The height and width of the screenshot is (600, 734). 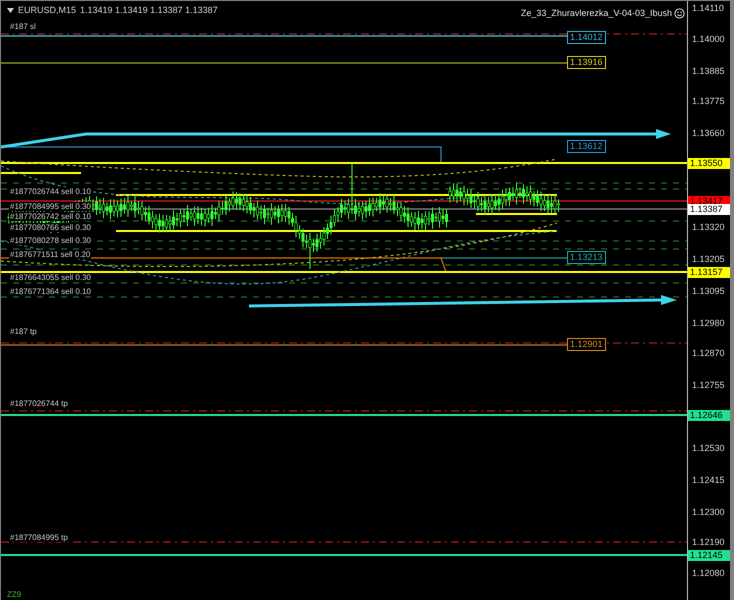 I want to click on price-line-label: 1.12901, so click(x=586, y=344).